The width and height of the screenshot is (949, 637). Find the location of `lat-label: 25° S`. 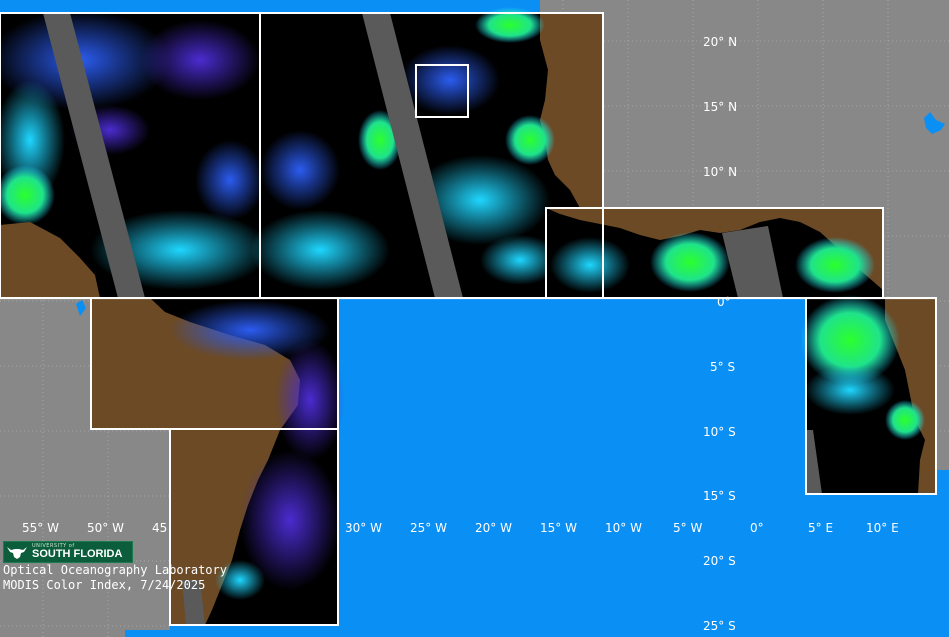

lat-label: 25° S is located at coordinates (719, 626).